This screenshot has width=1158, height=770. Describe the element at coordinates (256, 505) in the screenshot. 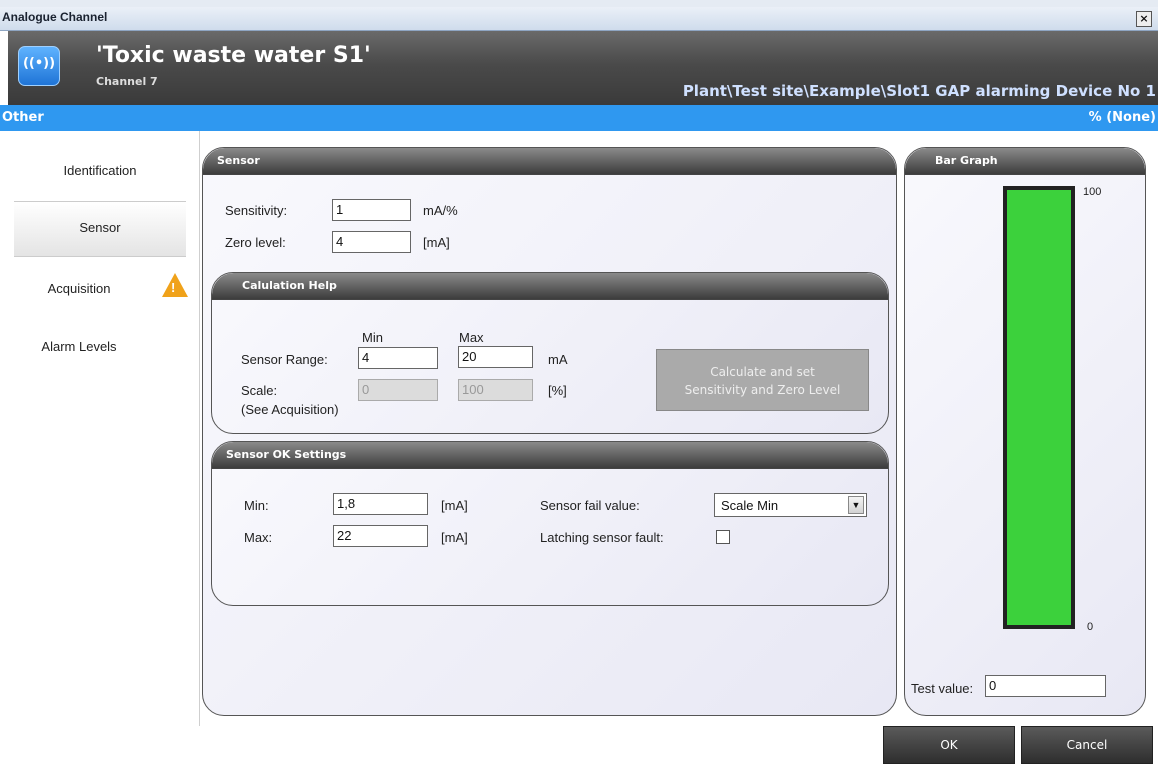

I see `ok-min-label: Min:` at that location.